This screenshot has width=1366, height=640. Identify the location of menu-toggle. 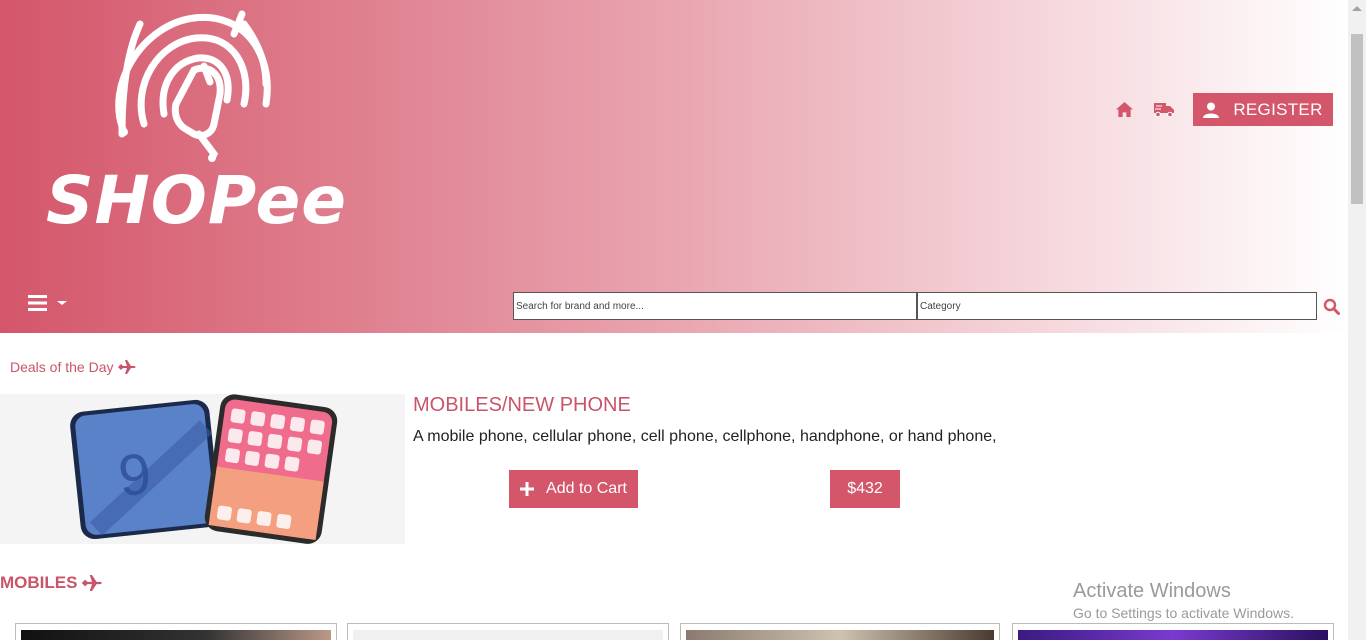
(48, 303).